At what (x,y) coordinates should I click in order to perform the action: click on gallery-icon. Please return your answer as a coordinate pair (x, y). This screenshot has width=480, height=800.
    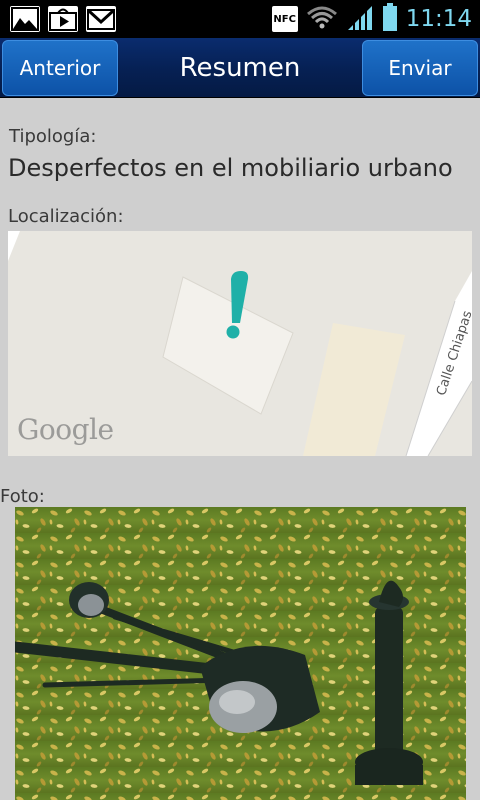
    Looking at the image, I should click on (25, 19).